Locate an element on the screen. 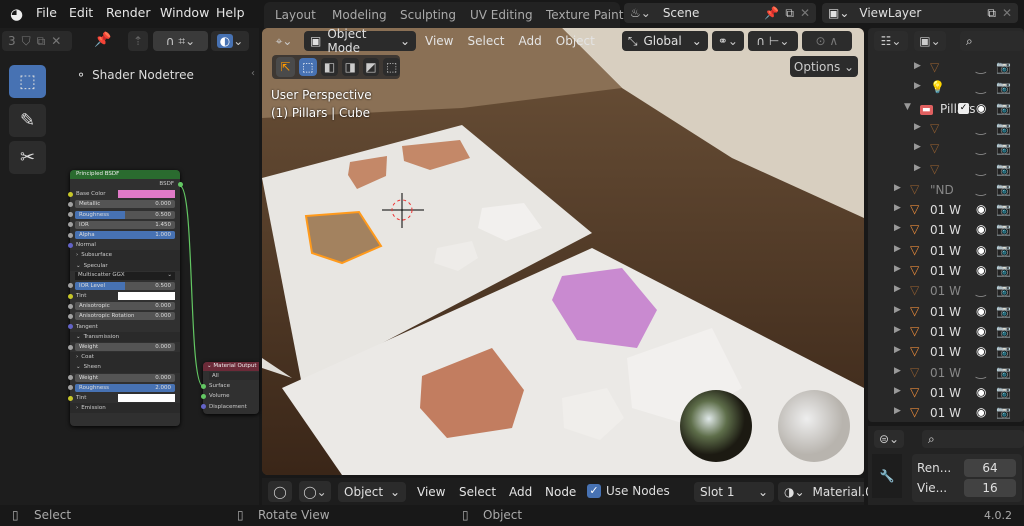  node-menu-node: Node is located at coordinates (560, 492).